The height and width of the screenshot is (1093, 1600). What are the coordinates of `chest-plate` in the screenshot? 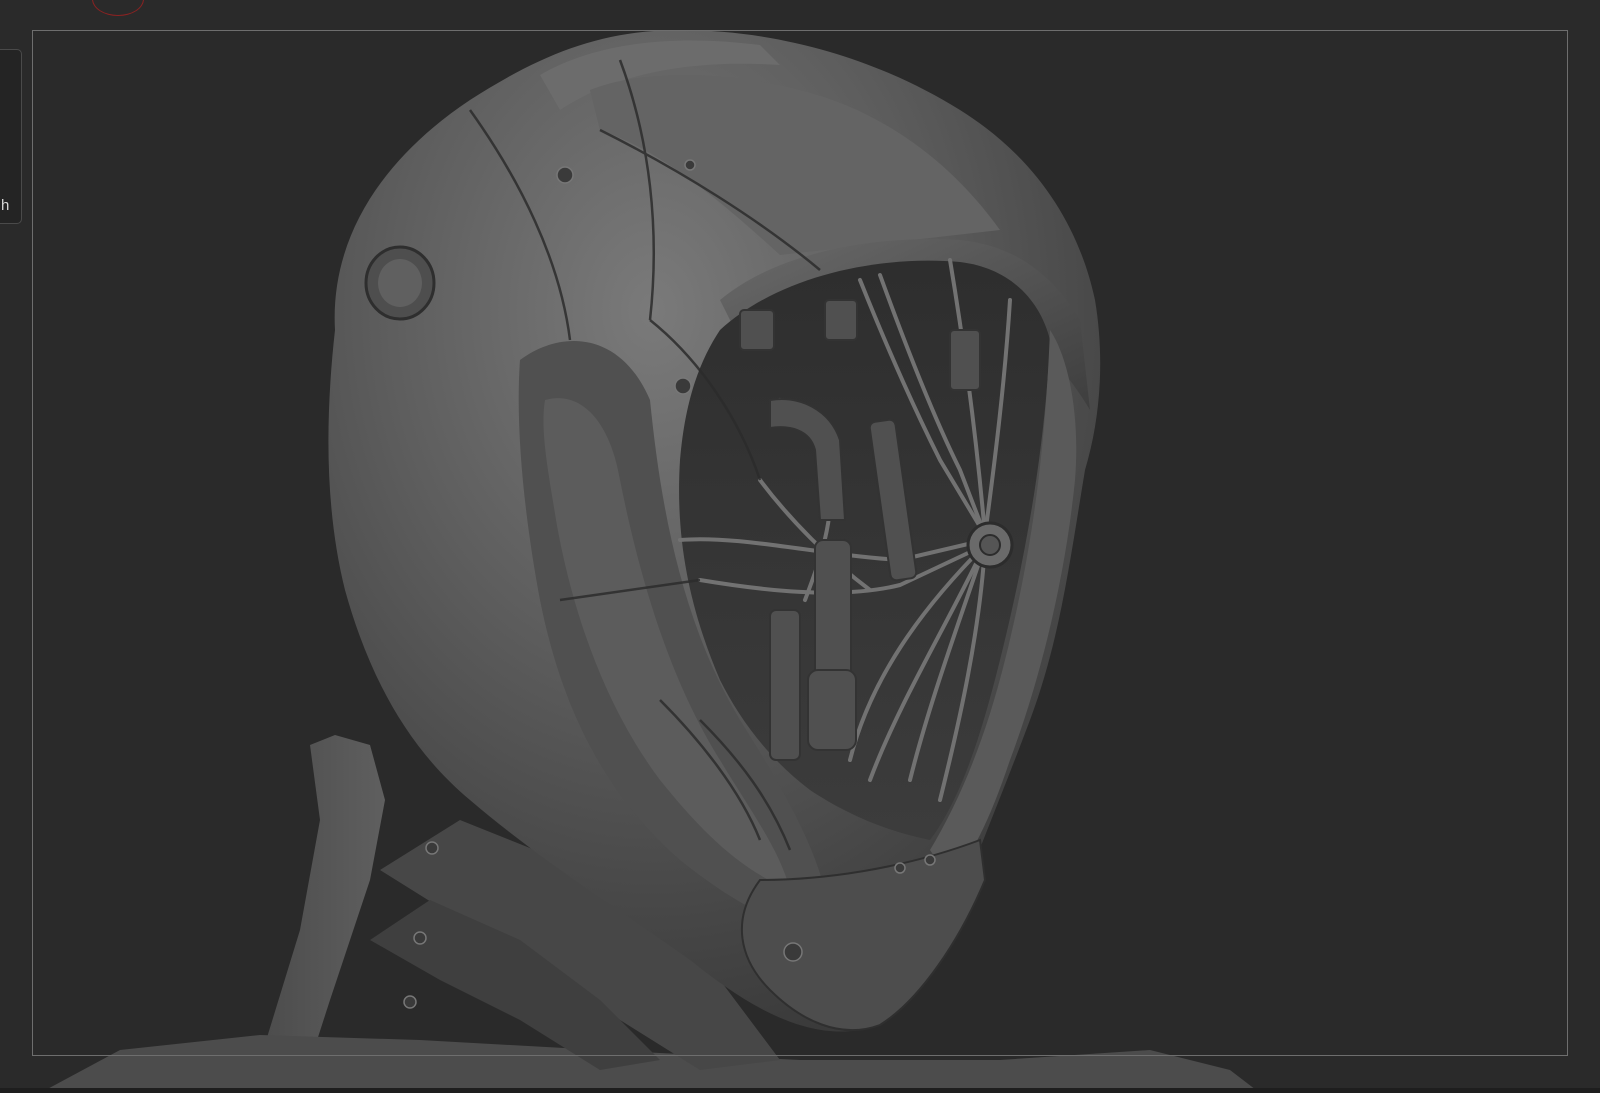 It's located at (650, 1064).